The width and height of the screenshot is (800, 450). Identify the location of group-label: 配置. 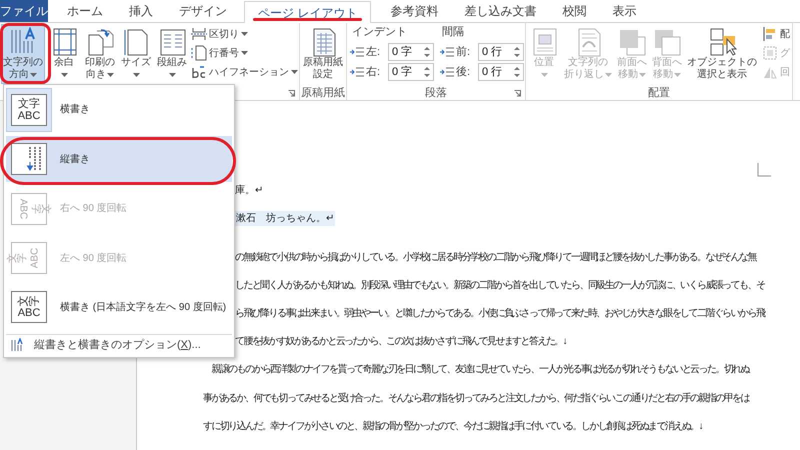
(659, 93).